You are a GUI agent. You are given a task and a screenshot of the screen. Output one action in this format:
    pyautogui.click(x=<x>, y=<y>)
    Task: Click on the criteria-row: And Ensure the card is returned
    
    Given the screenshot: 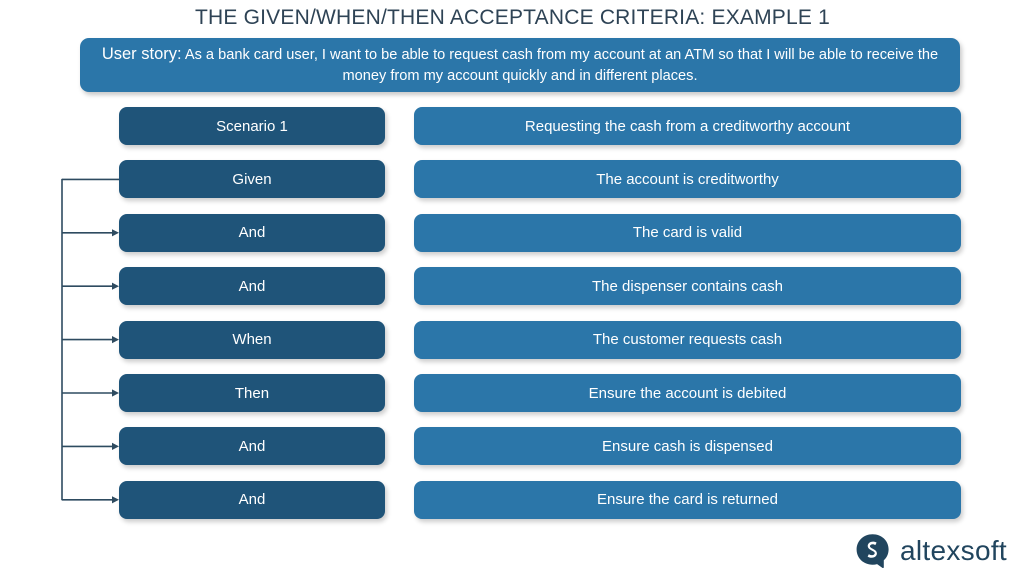 What is the action you would take?
    pyautogui.click(x=512, y=499)
    